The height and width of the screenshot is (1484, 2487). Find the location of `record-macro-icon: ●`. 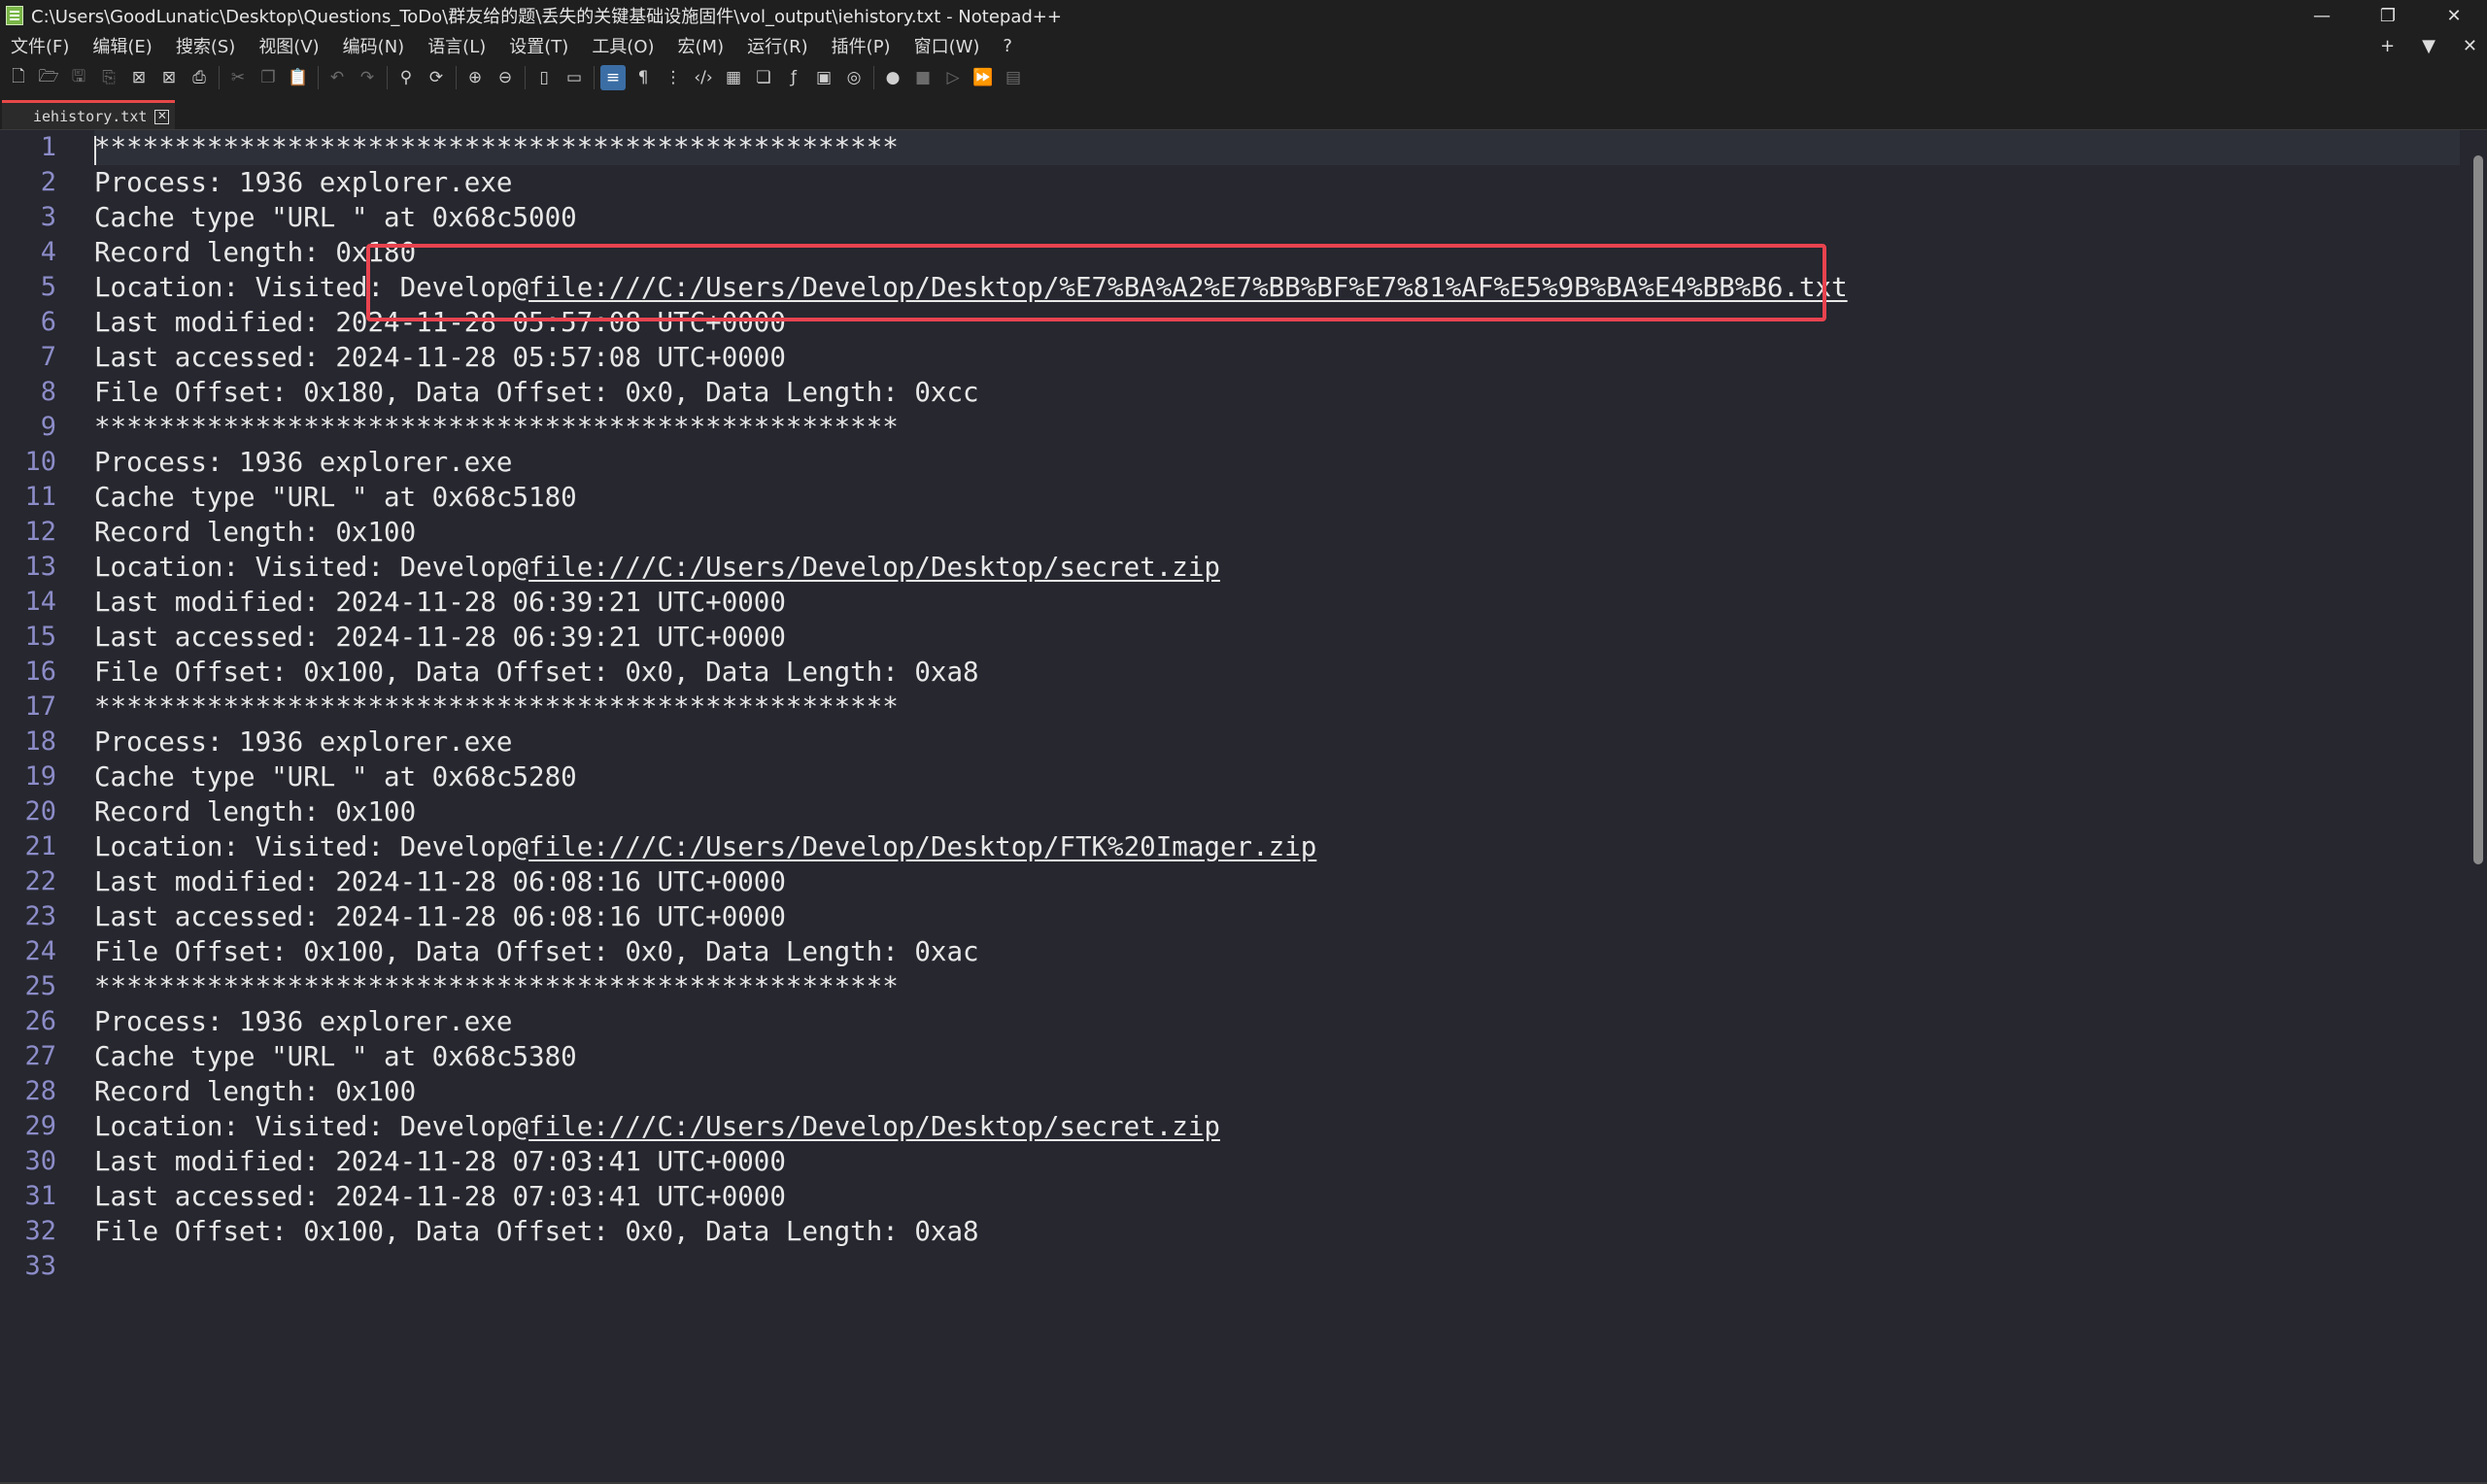

record-macro-icon: ● is located at coordinates (892, 78).